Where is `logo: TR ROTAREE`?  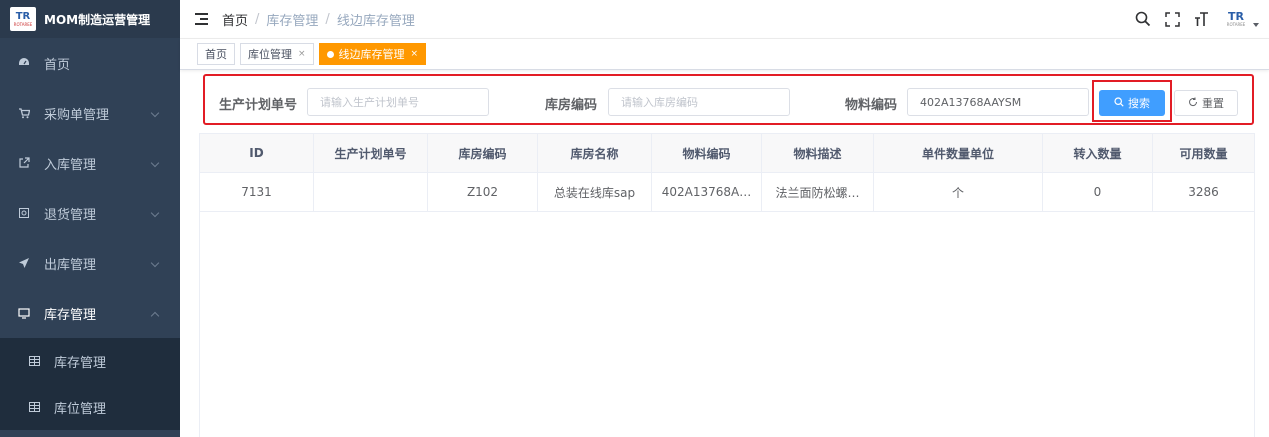 logo: TR ROTAREE is located at coordinates (23, 19).